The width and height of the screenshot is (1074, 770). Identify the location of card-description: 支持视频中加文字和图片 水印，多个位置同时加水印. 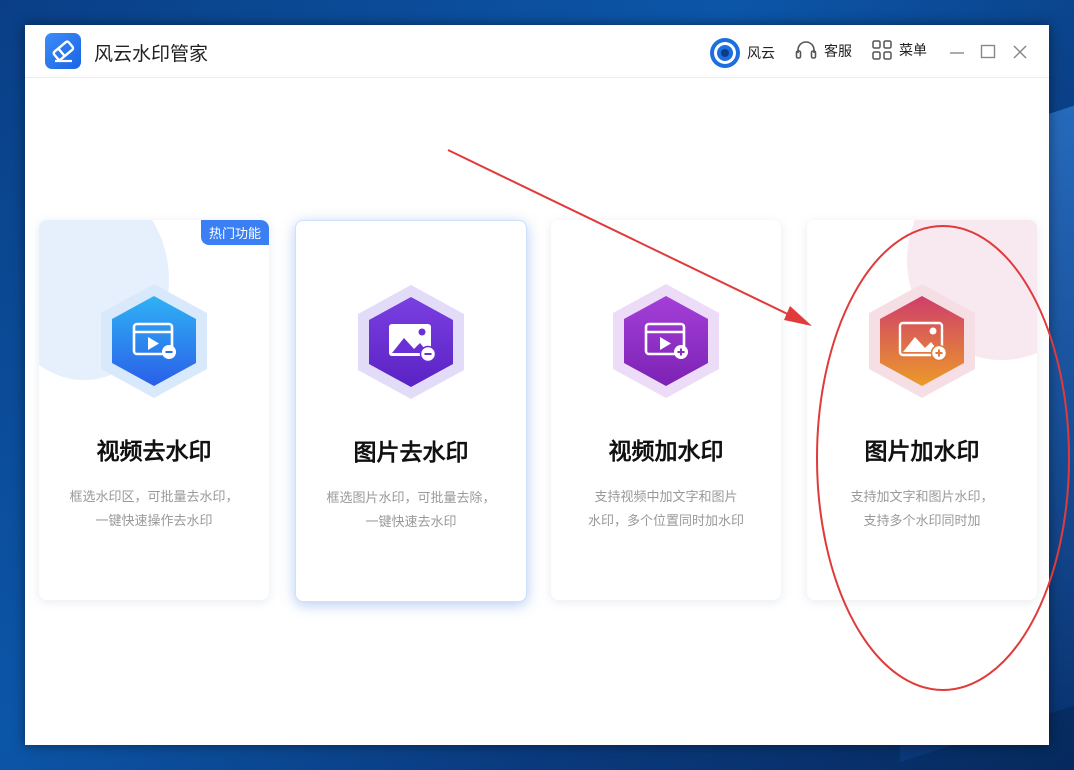
(666, 510).